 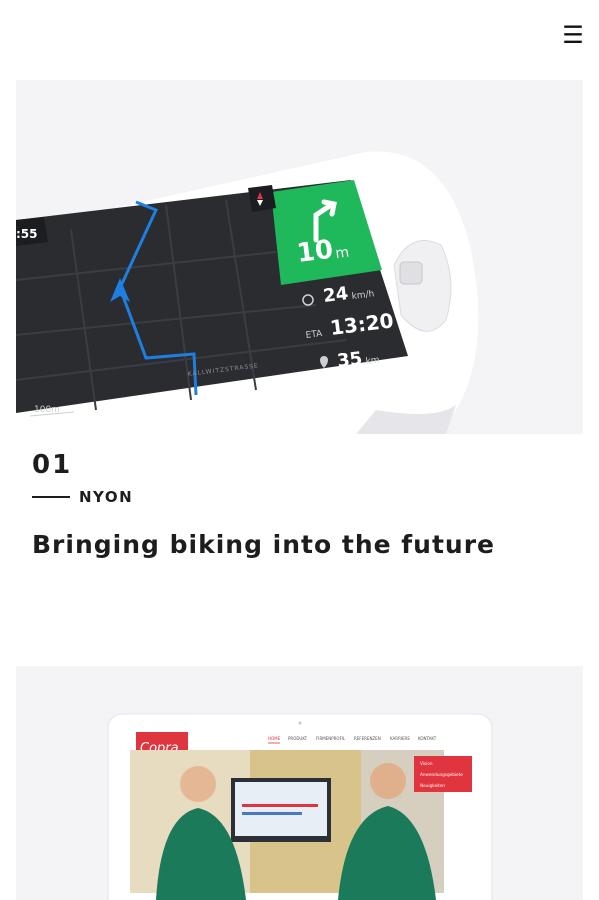 I want to click on site-nav-referenzen: REFERENZEN, so click(x=367, y=738).